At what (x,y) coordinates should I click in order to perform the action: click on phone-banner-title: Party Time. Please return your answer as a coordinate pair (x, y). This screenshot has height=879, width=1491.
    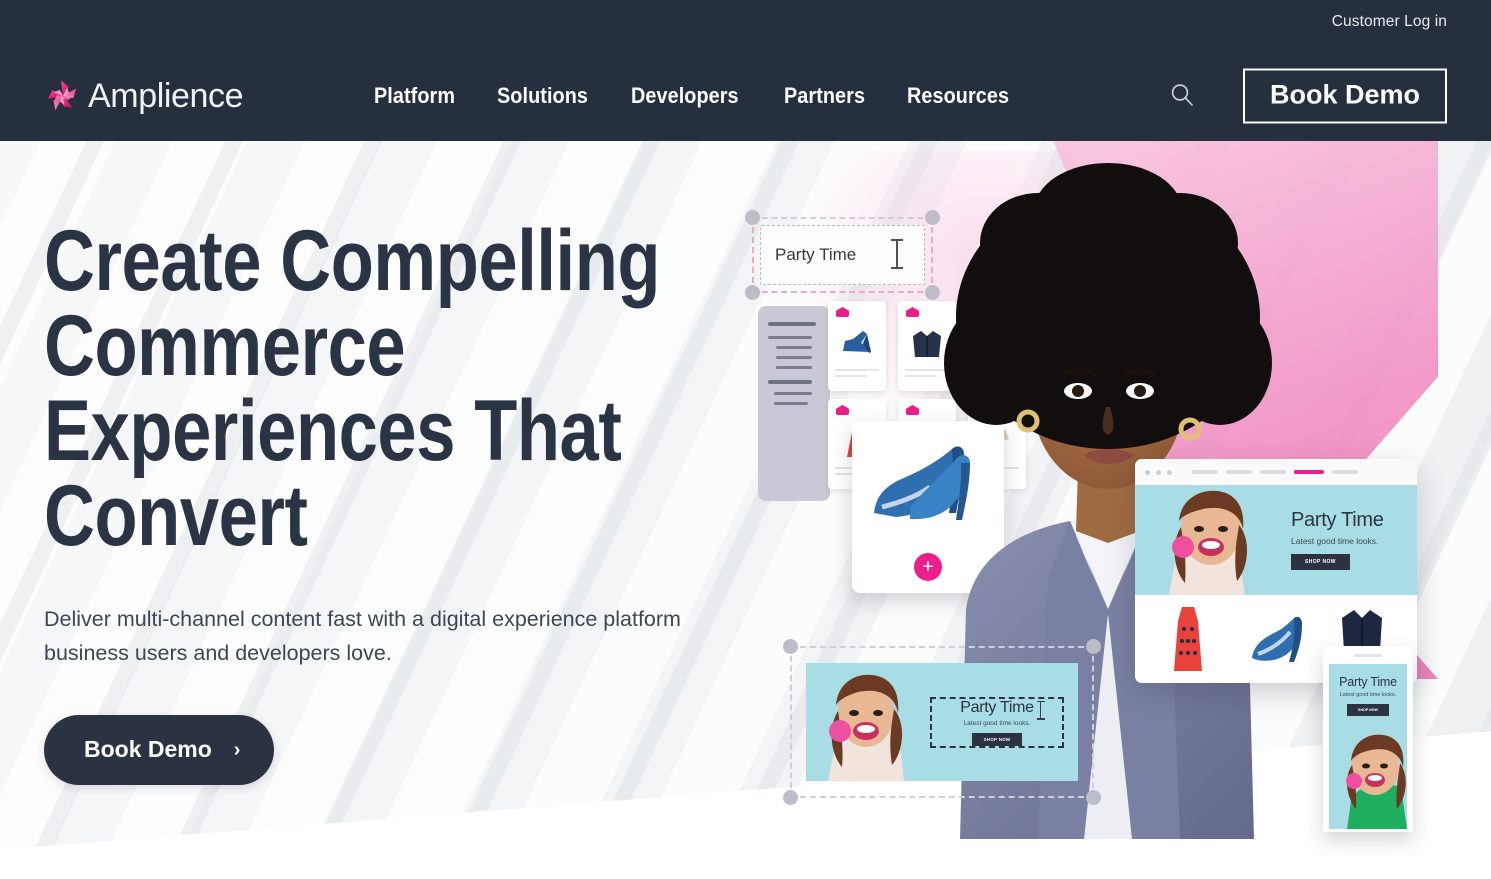
    Looking at the image, I should click on (1368, 682).